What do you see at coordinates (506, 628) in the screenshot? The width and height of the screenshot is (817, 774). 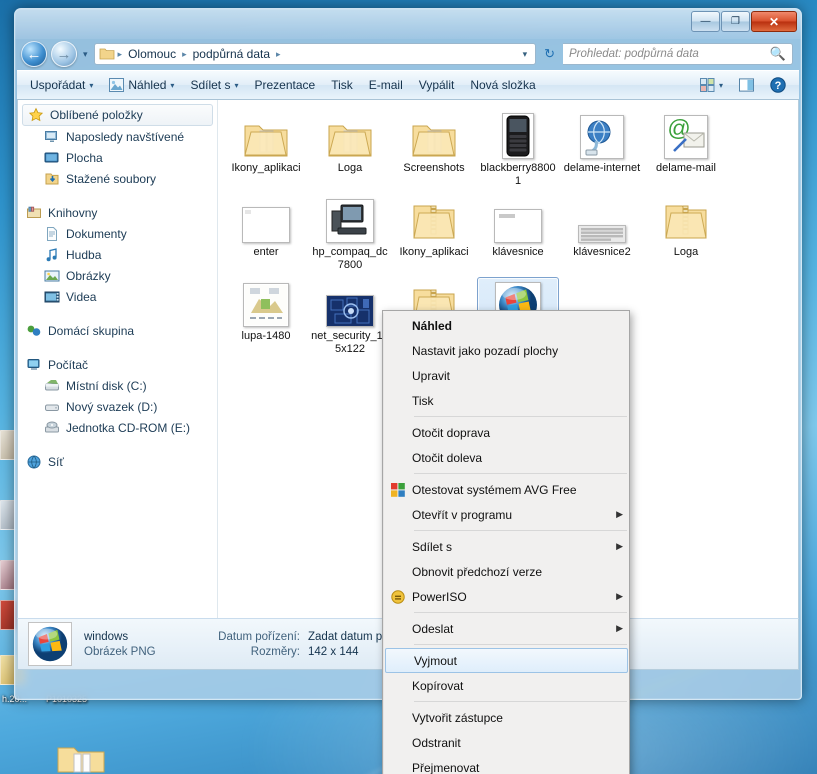 I see `context-menu-item-send-to: Odeslat ▶` at bounding box center [506, 628].